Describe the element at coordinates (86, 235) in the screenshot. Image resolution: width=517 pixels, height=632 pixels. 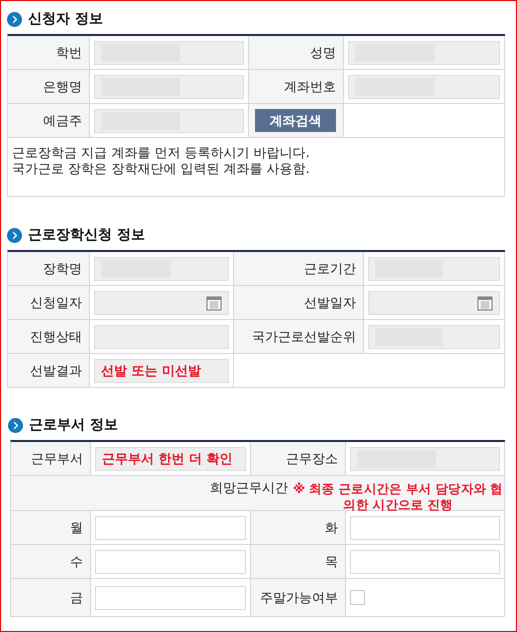
I see `section-title: 근로장학신청 정보` at that location.